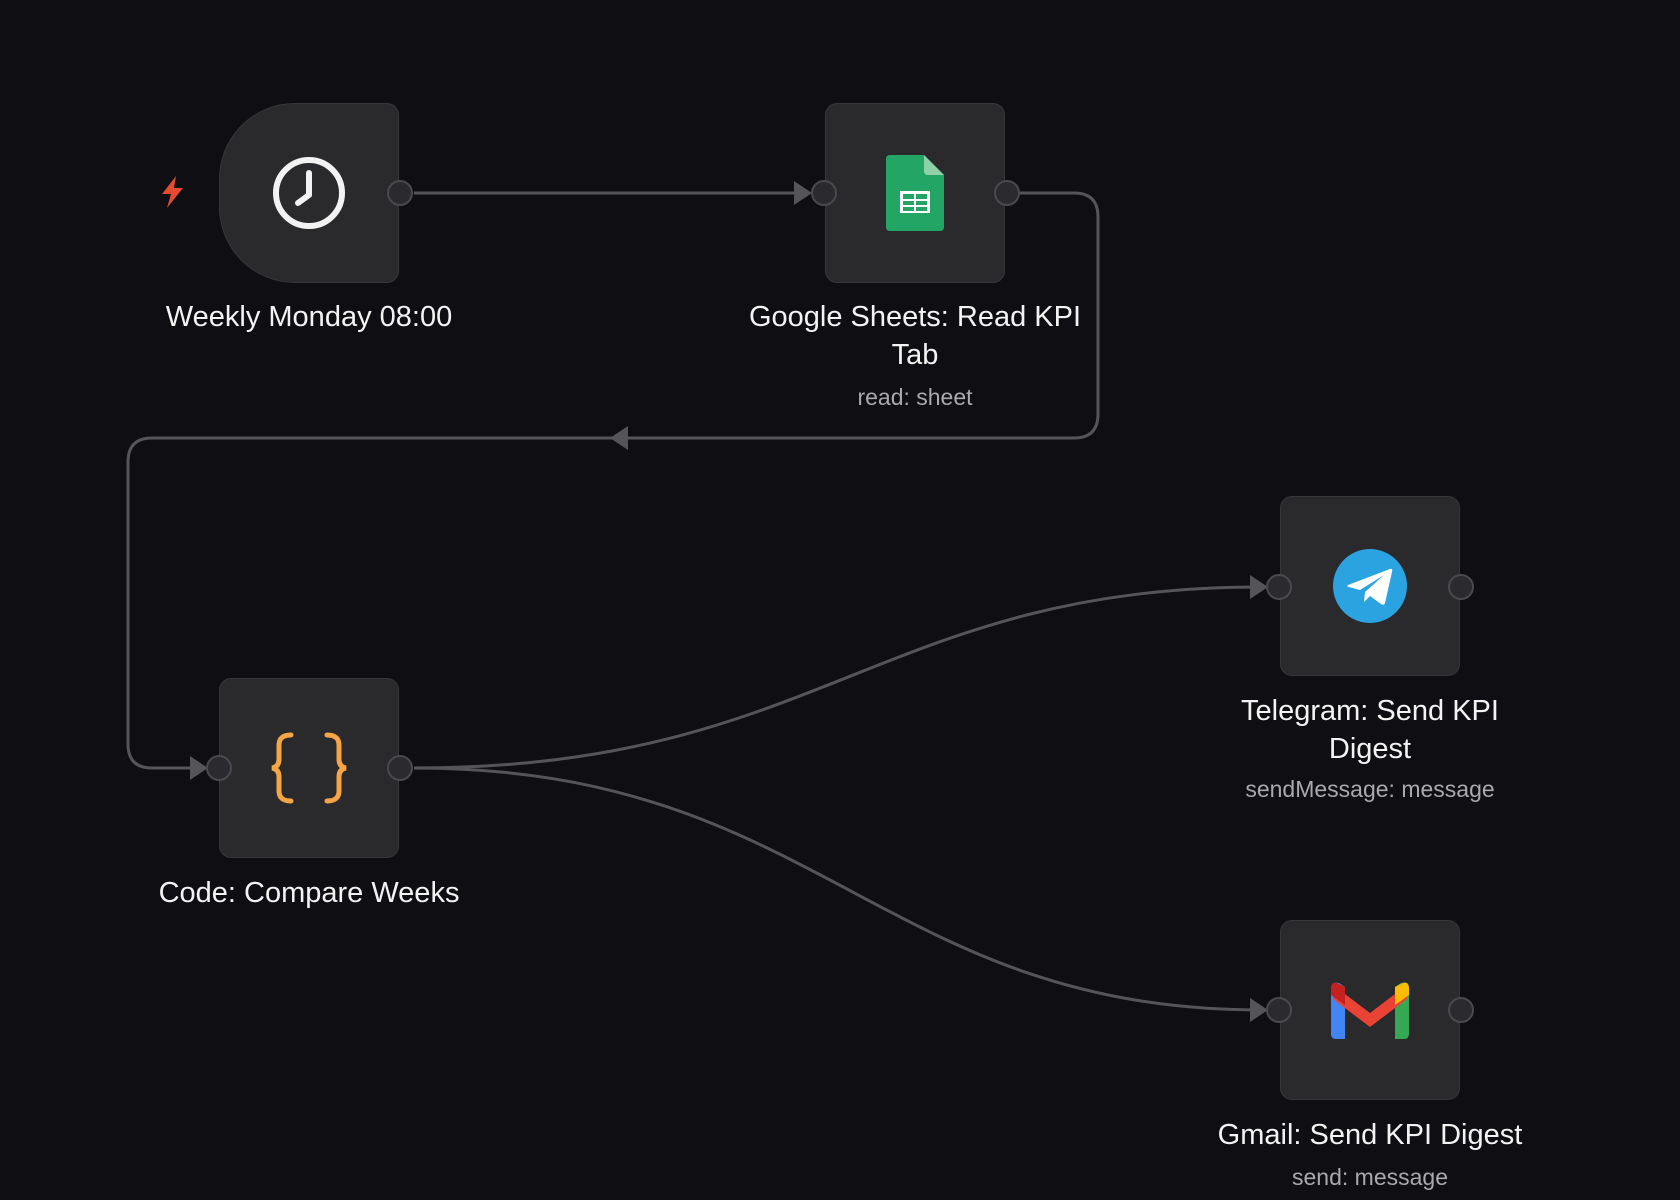 Image resolution: width=1680 pixels, height=1200 pixels. What do you see at coordinates (172, 194) in the screenshot?
I see `lightning-bolt-icon` at bounding box center [172, 194].